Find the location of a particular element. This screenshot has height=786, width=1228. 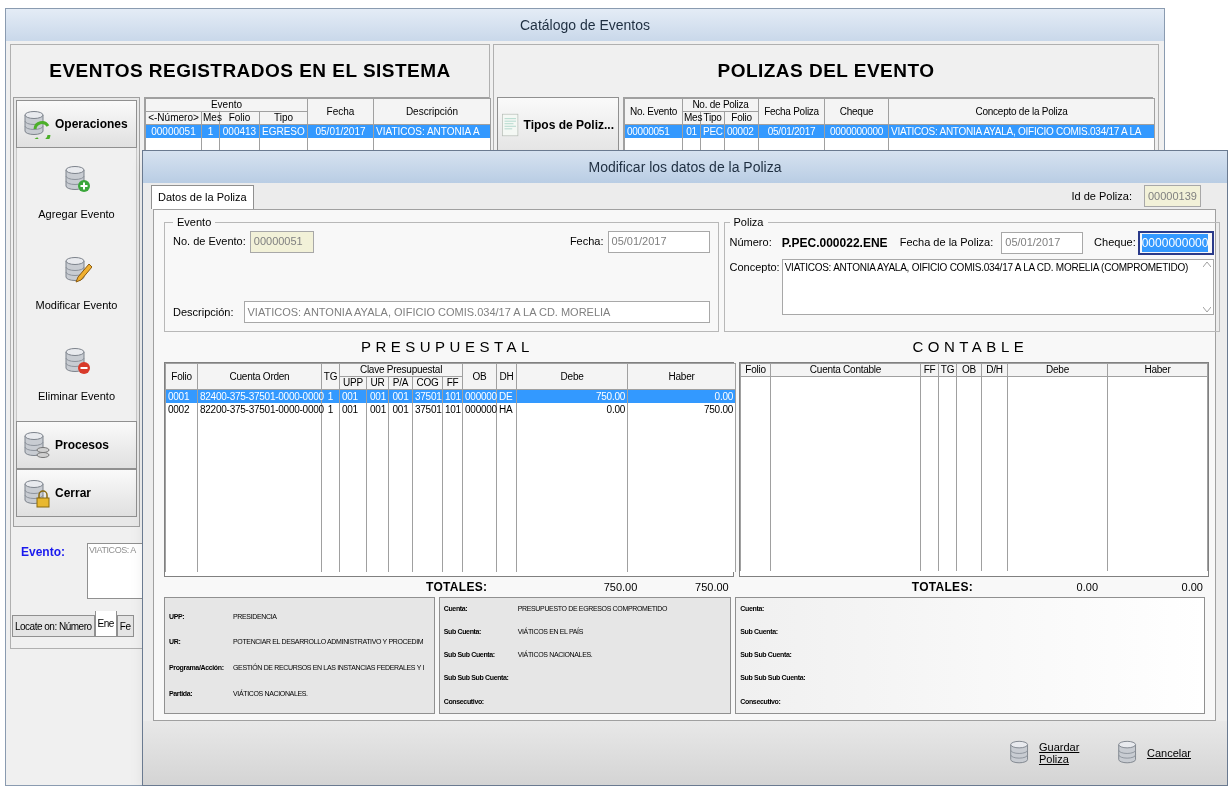

section-title: CONTABLE is located at coordinates (970, 346).